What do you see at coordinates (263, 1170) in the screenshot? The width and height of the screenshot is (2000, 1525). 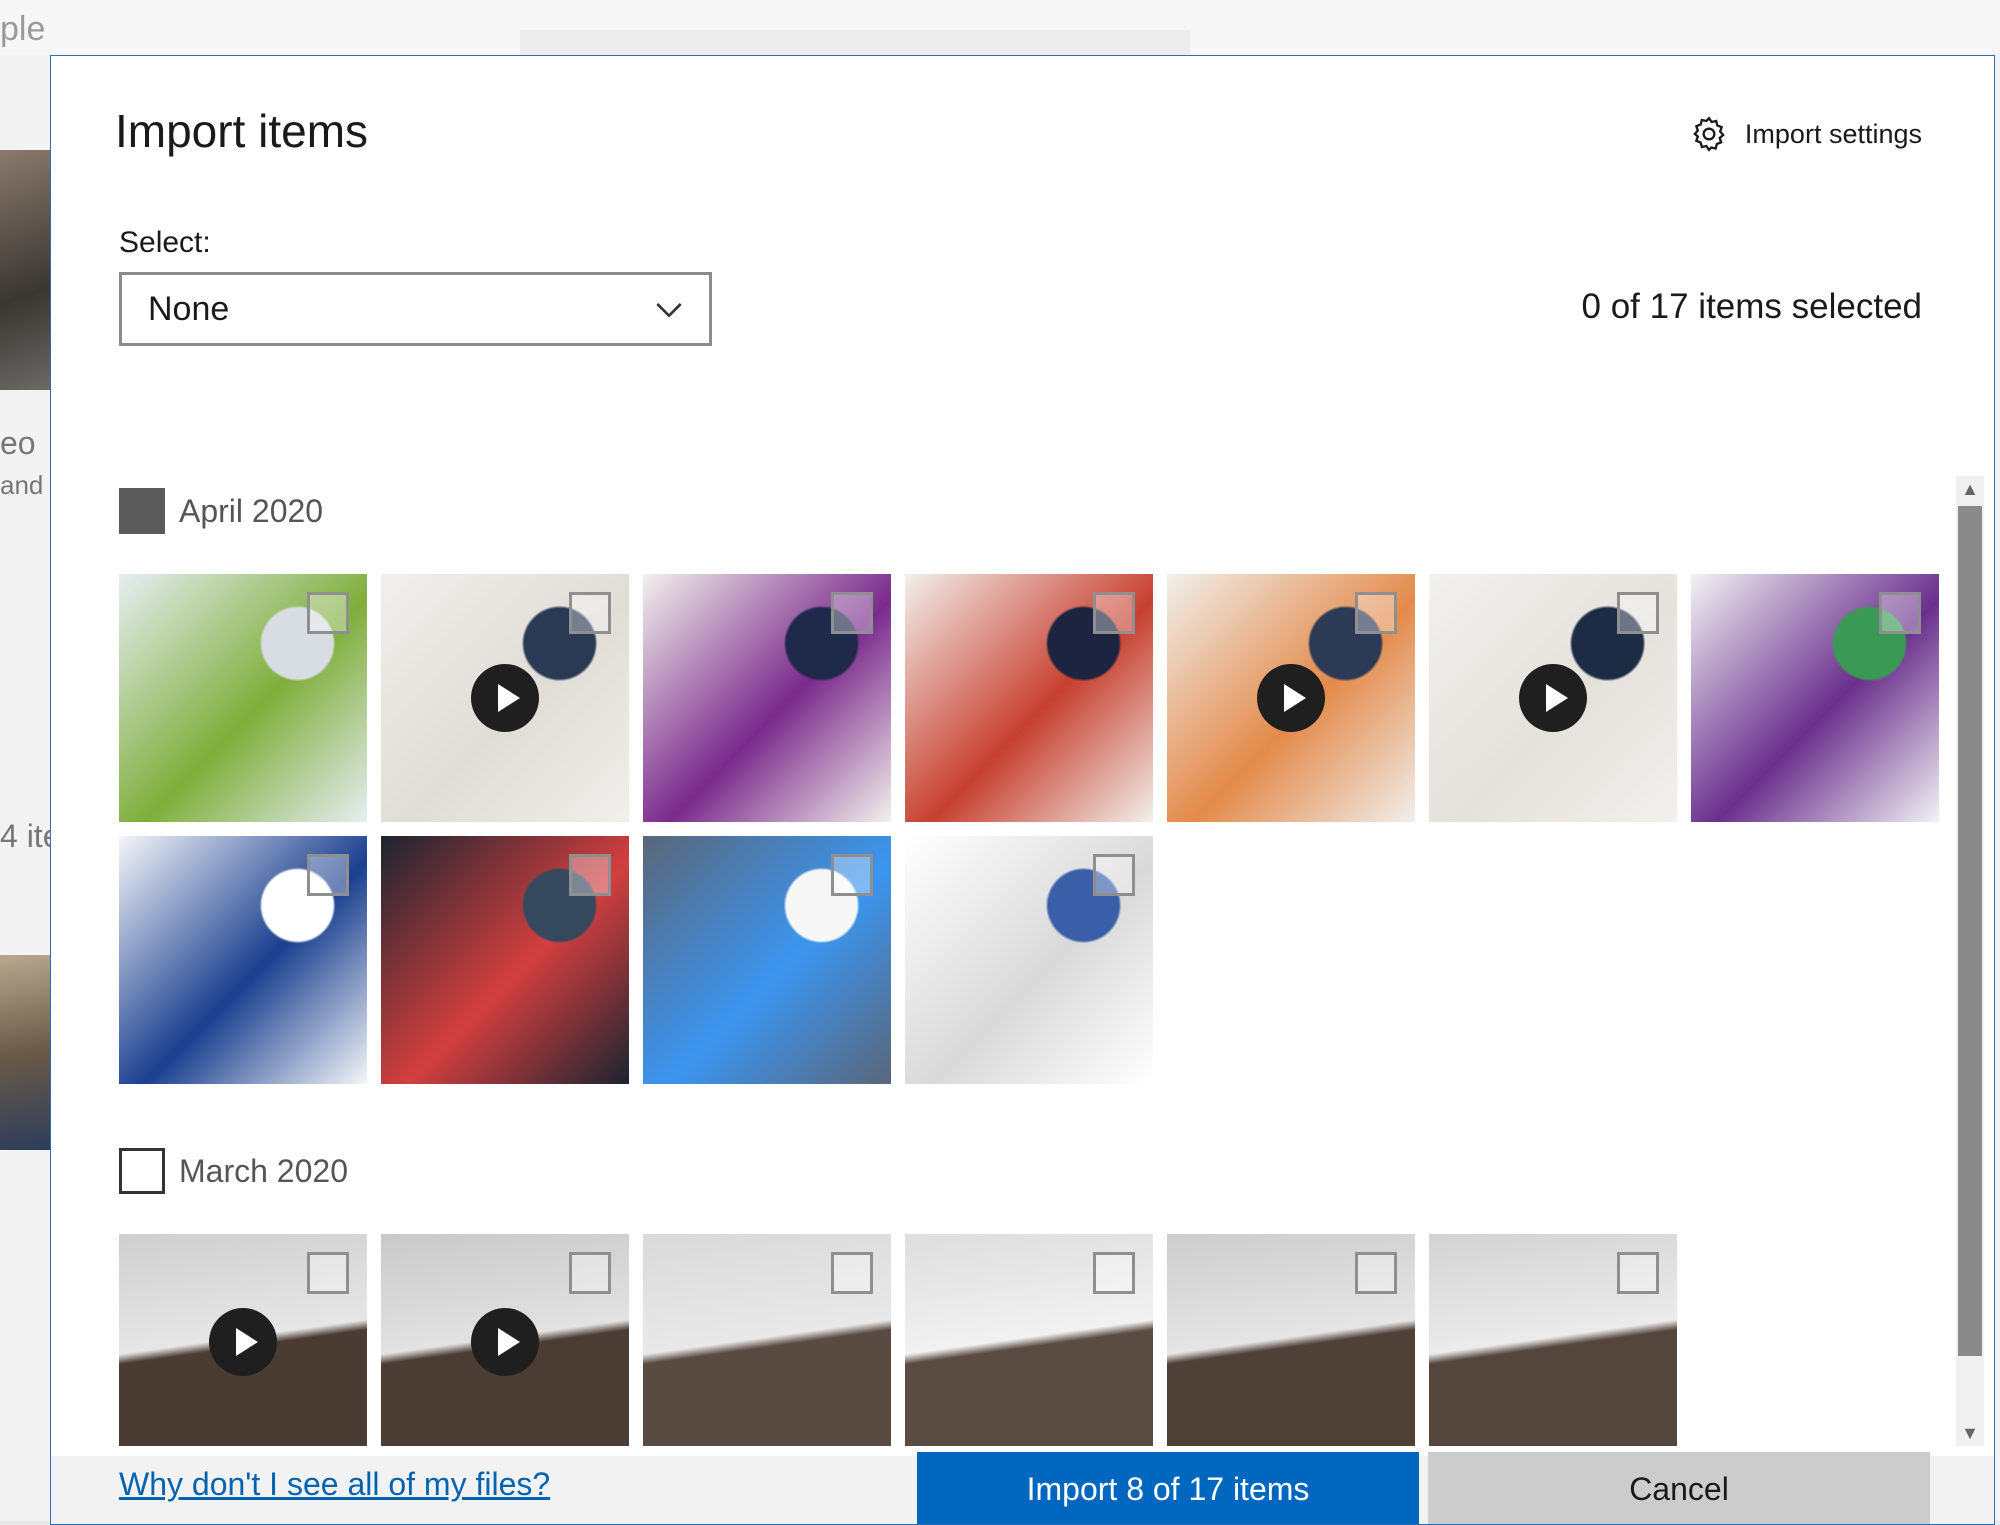 I see `group-label-march: March 2020` at bounding box center [263, 1170].